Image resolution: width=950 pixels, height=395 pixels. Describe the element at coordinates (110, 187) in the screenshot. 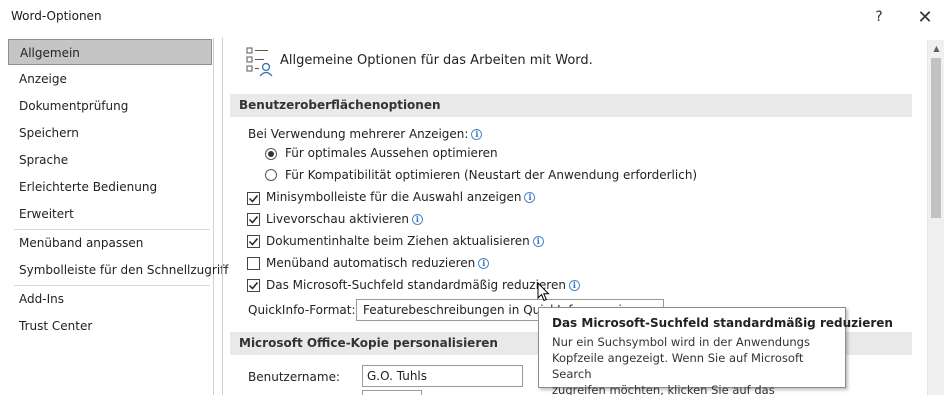

I see `nav-item-erleichterte-bedienung: Erleichterte Bedienung` at that location.